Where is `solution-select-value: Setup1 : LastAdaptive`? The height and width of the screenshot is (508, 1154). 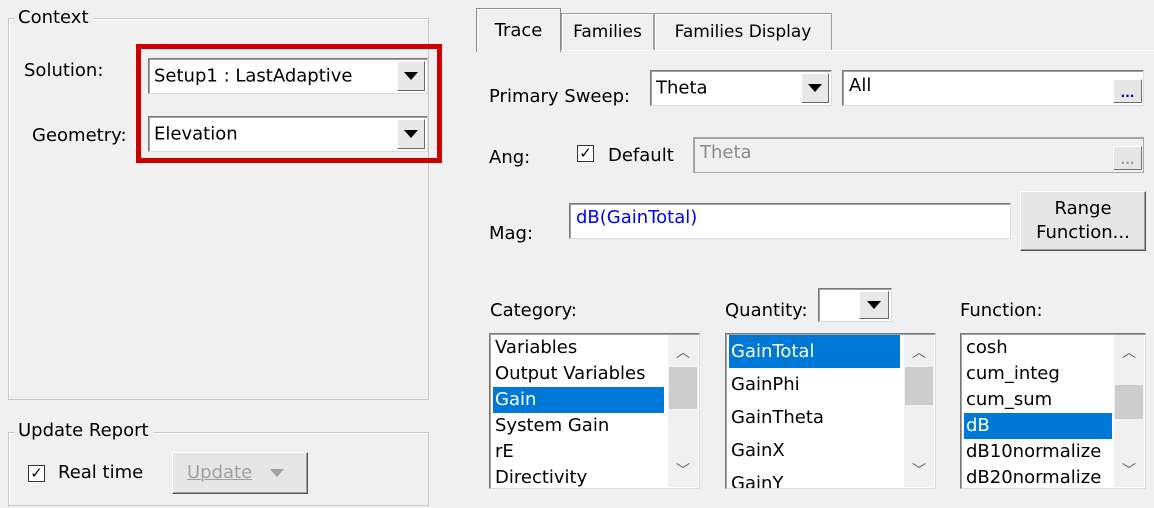
solution-select-value: Setup1 : LastAdaptive is located at coordinates (253, 76).